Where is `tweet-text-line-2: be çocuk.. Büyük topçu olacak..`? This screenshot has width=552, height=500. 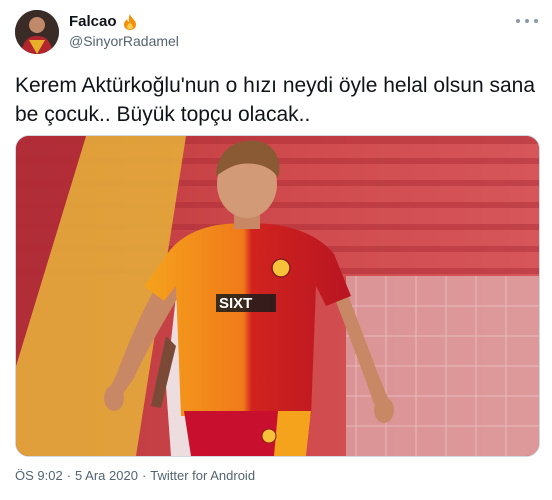 tweet-text-line-2: be çocuk.. Büyük topçu olacak.. is located at coordinates (163, 114).